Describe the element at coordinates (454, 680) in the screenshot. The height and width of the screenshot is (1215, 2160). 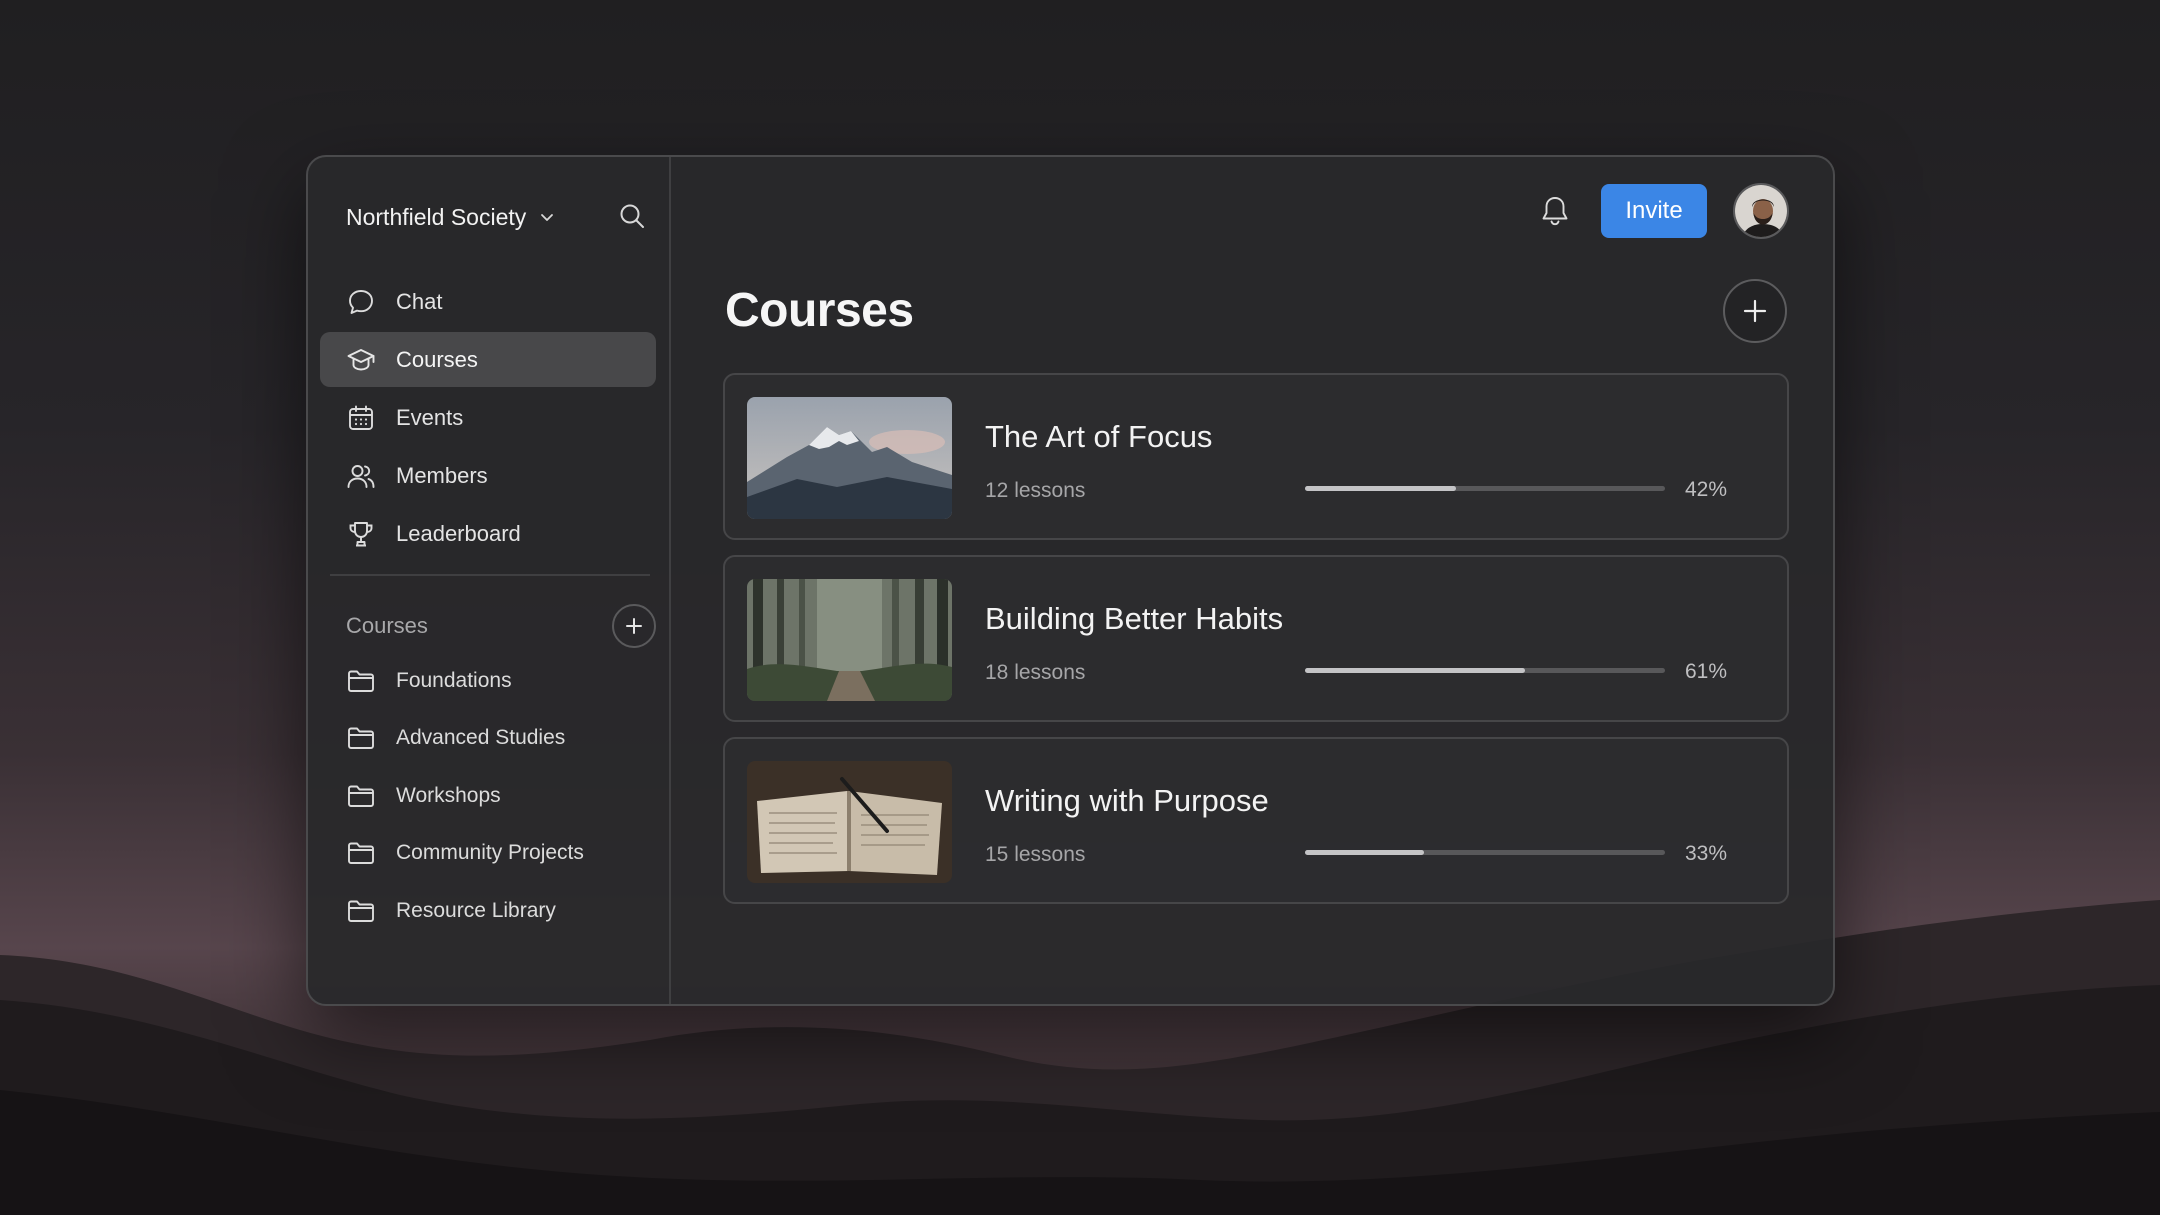
I see `folder-label: Foundations` at that location.